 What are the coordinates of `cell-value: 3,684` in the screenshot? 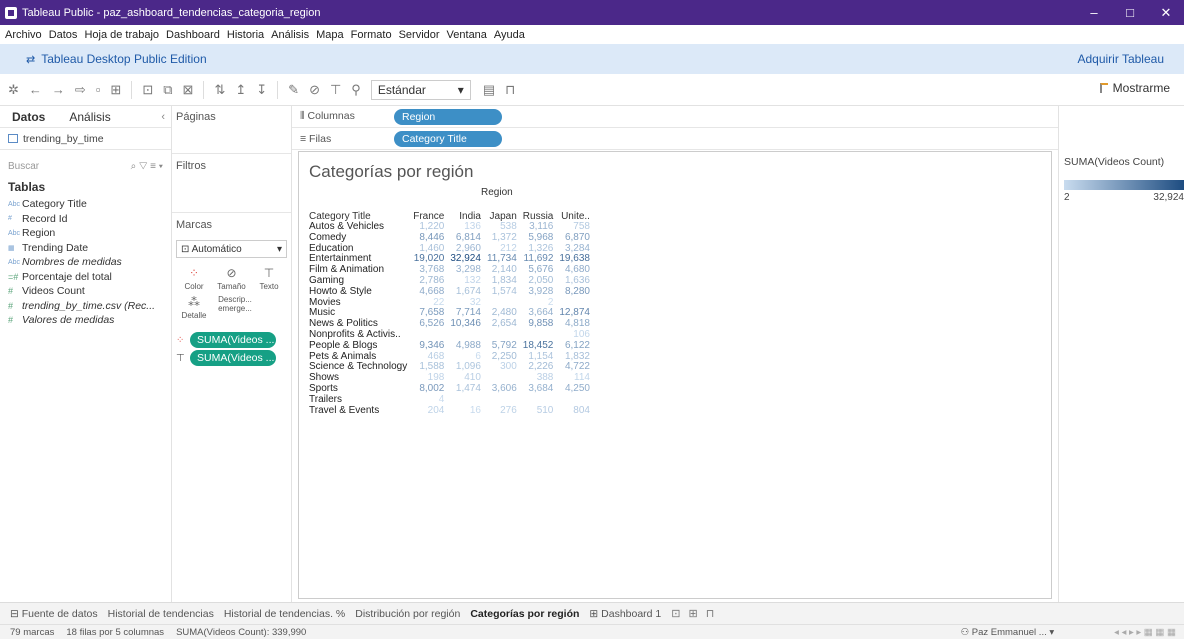 It's located at (538, 389).